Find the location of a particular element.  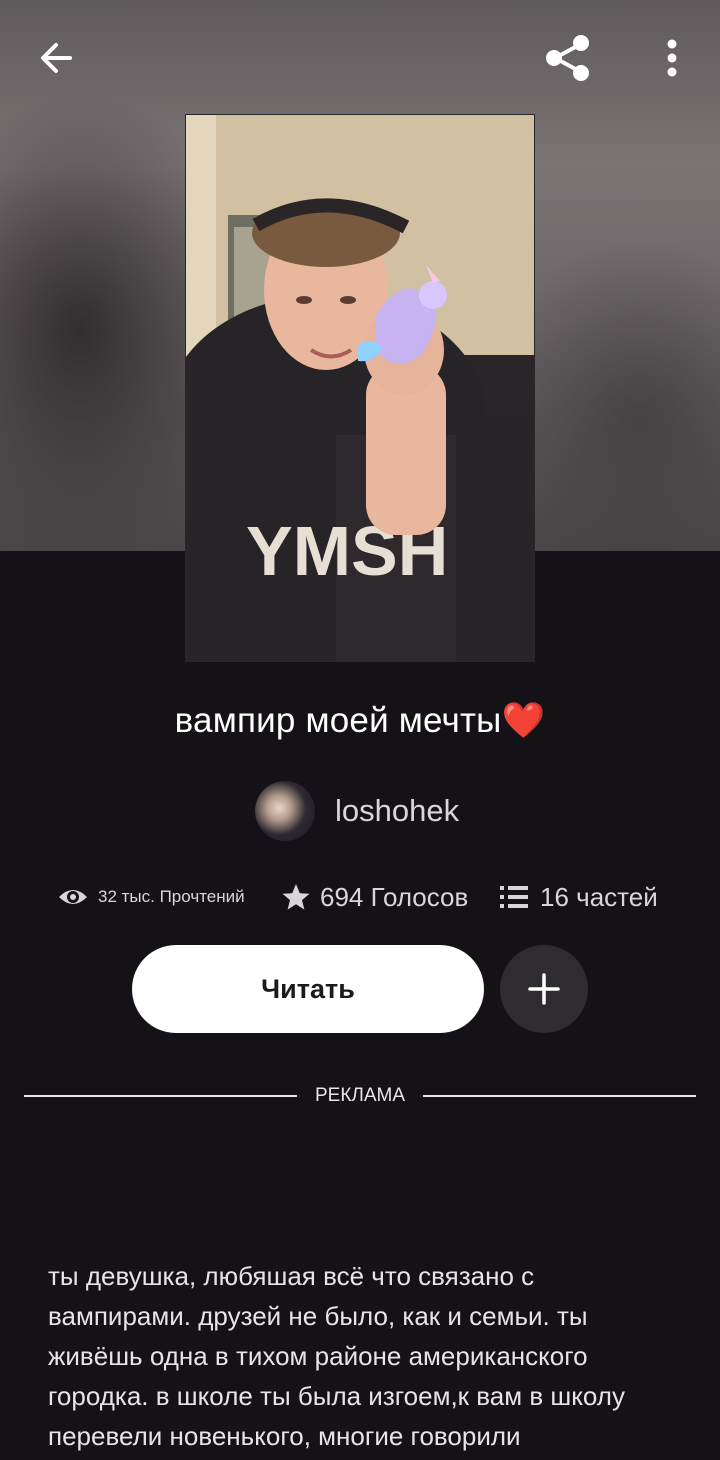

read-button: Читать is located at coordinates (308, 989).